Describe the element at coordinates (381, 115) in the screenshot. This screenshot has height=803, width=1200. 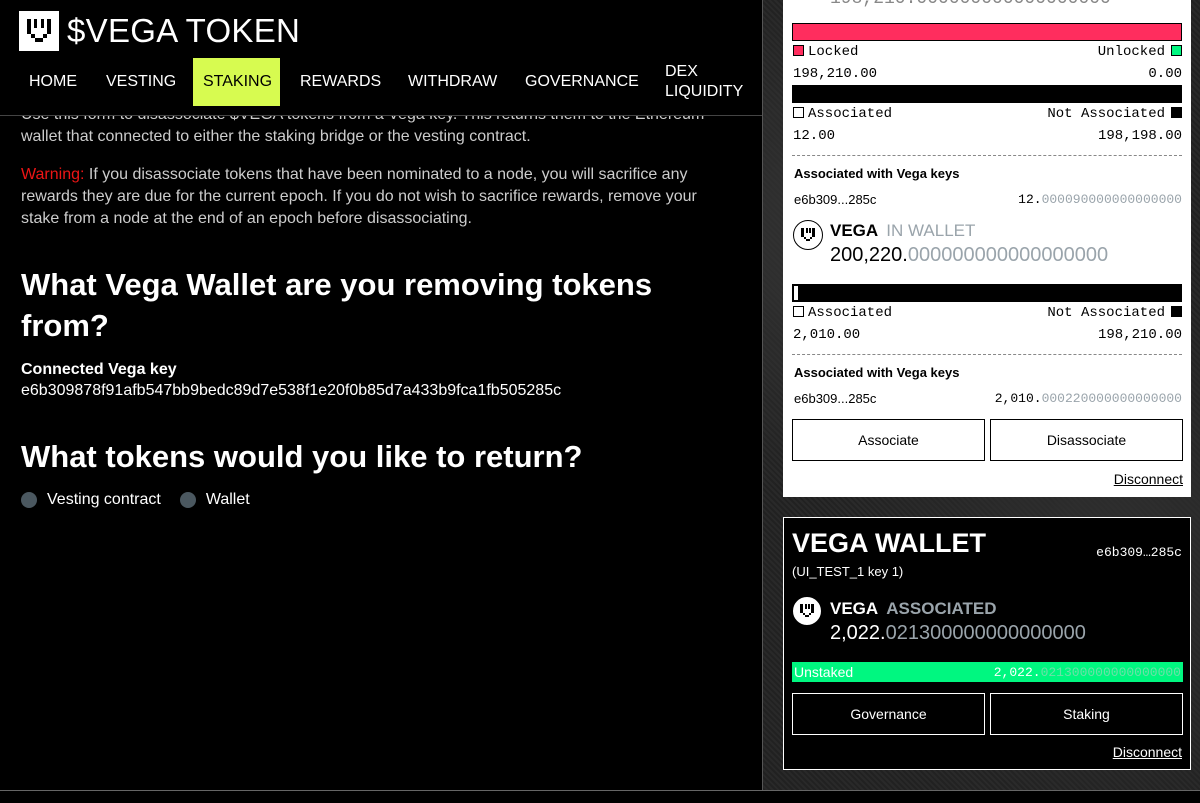
I see `header-divider` at that location.